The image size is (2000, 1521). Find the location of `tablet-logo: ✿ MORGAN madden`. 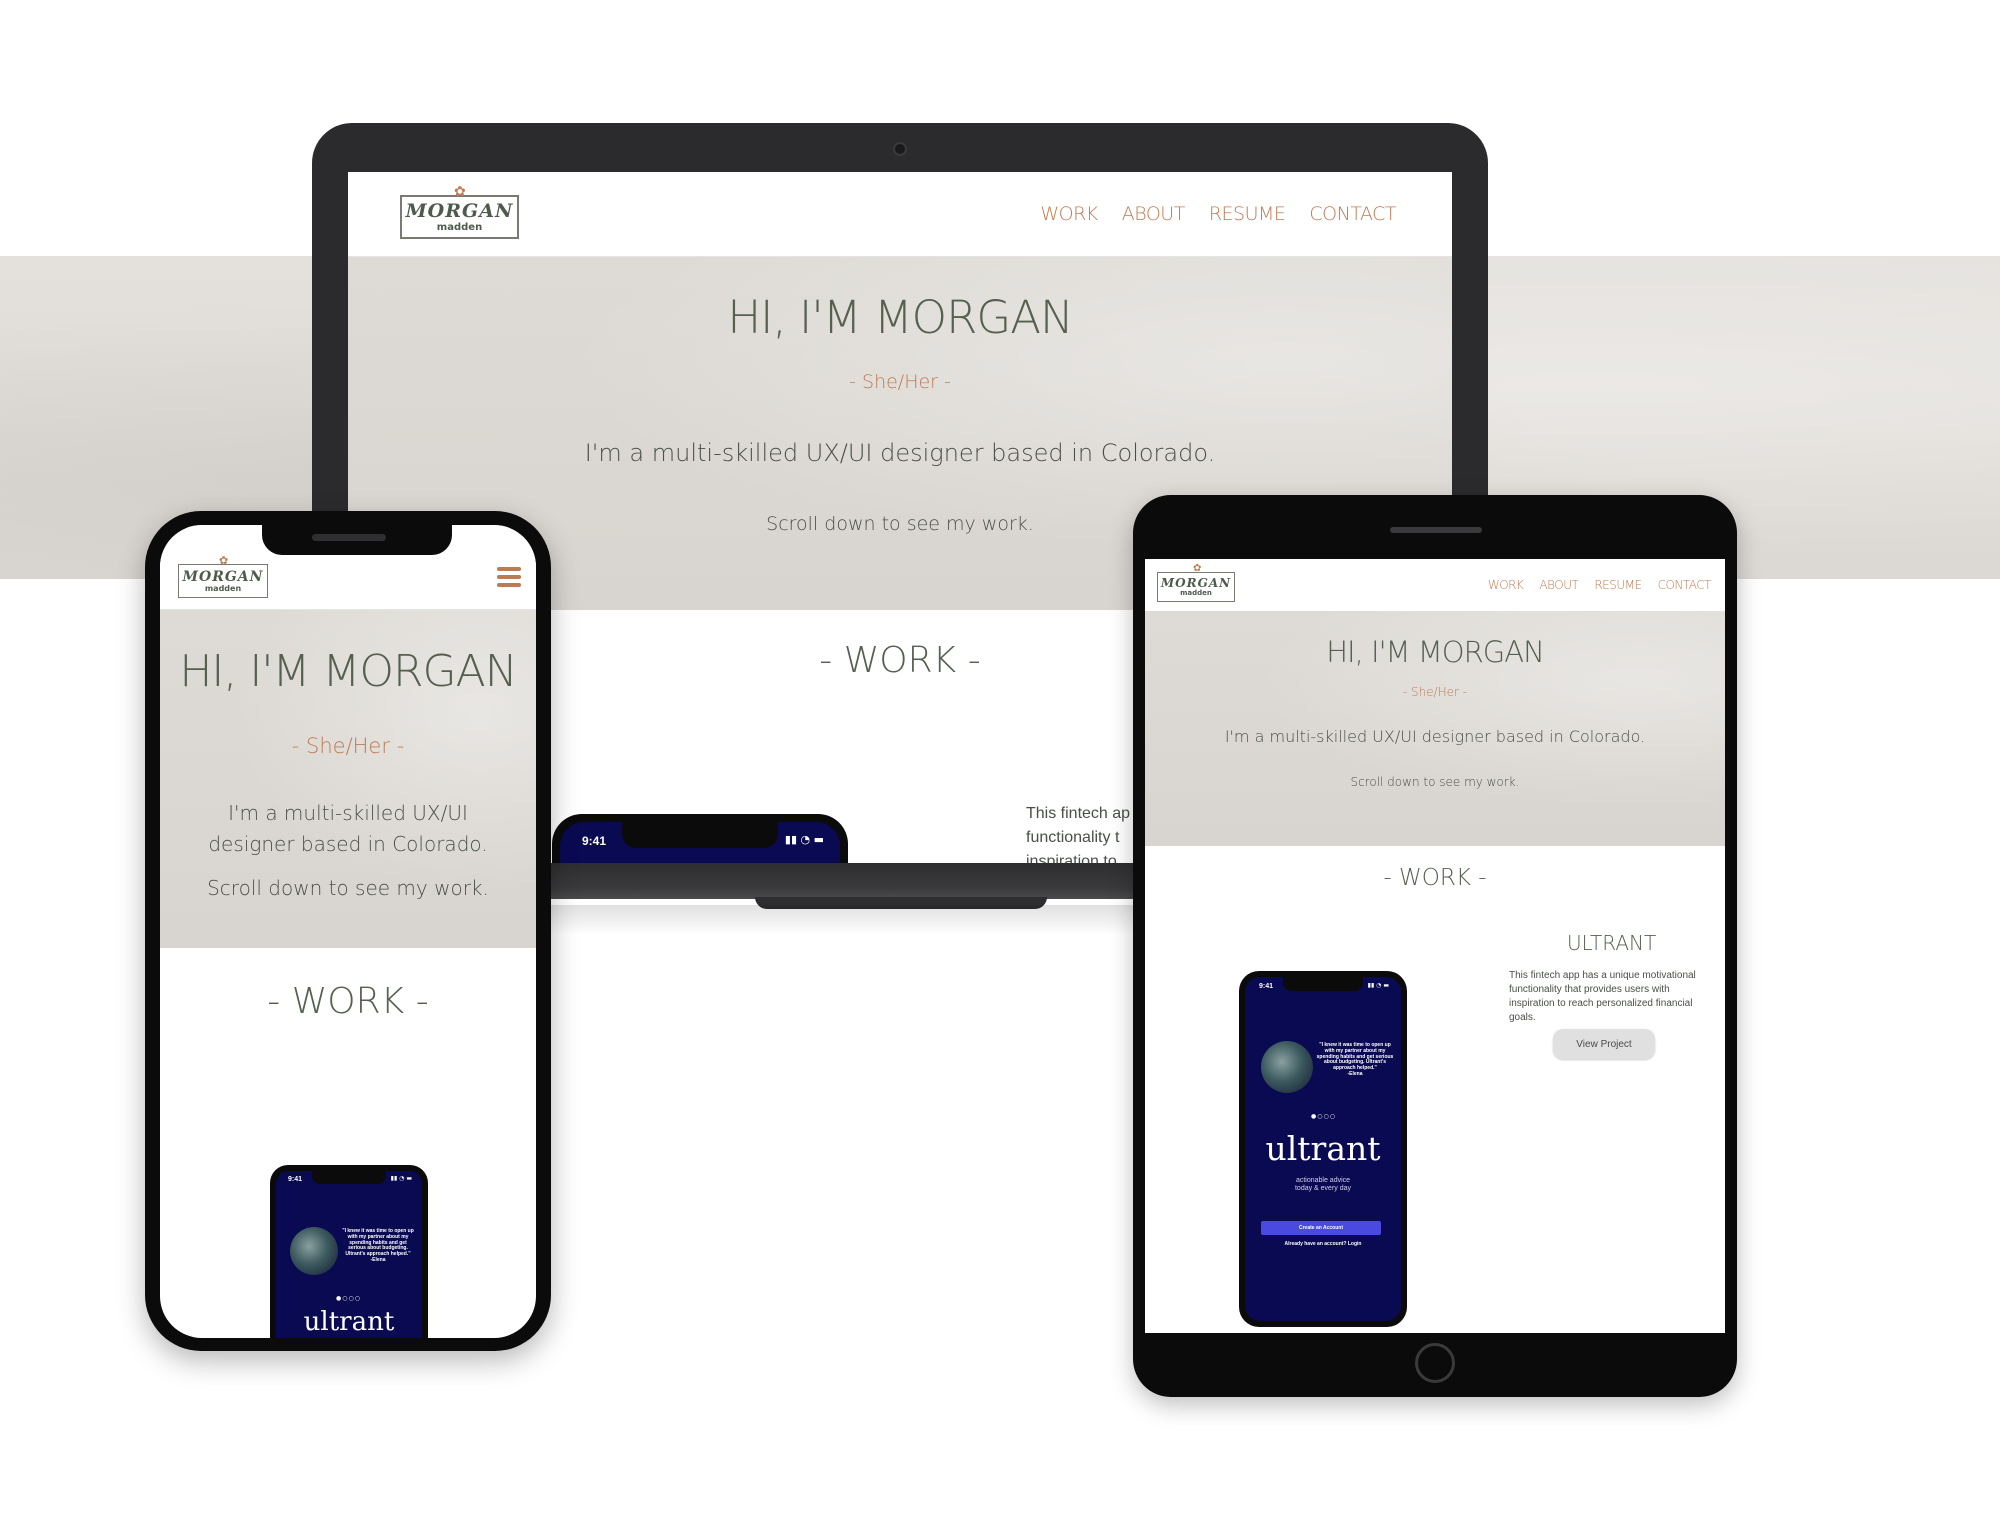

tablet-logo: ✿ MORGAN madden is located at coordinates (1196, 583).